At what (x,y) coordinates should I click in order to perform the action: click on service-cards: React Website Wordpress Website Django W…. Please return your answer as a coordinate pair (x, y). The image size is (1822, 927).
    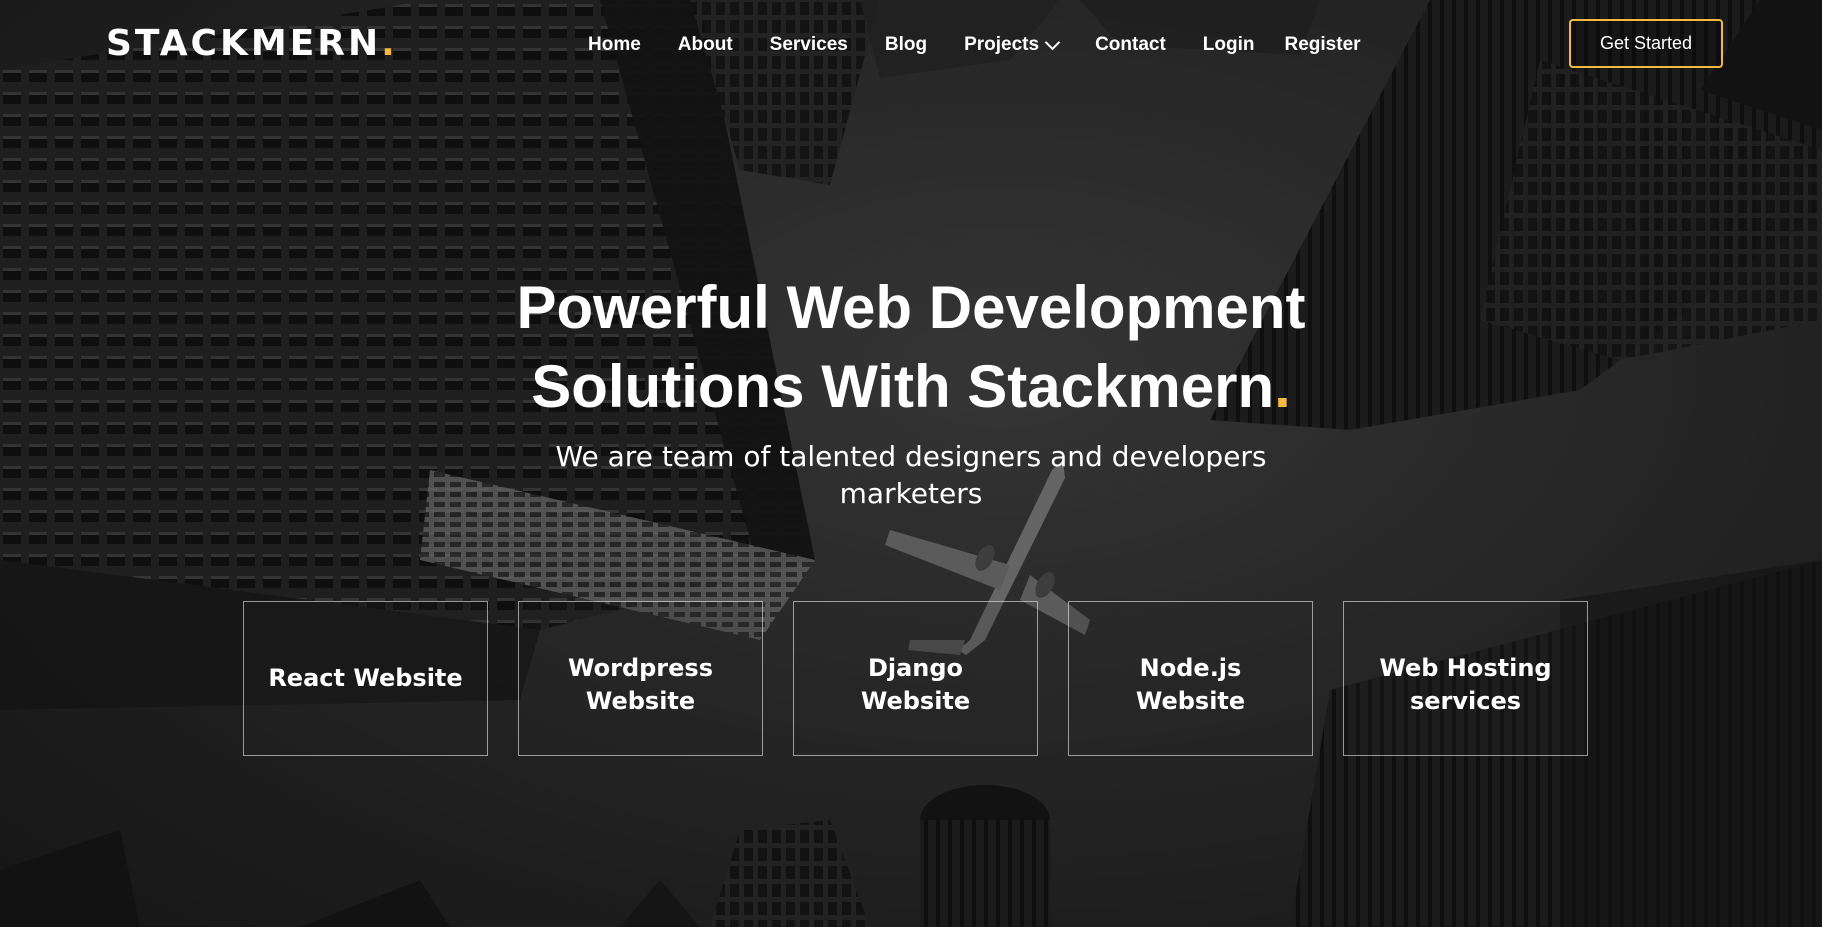
    Looking at the image, I should click on (915, 678).